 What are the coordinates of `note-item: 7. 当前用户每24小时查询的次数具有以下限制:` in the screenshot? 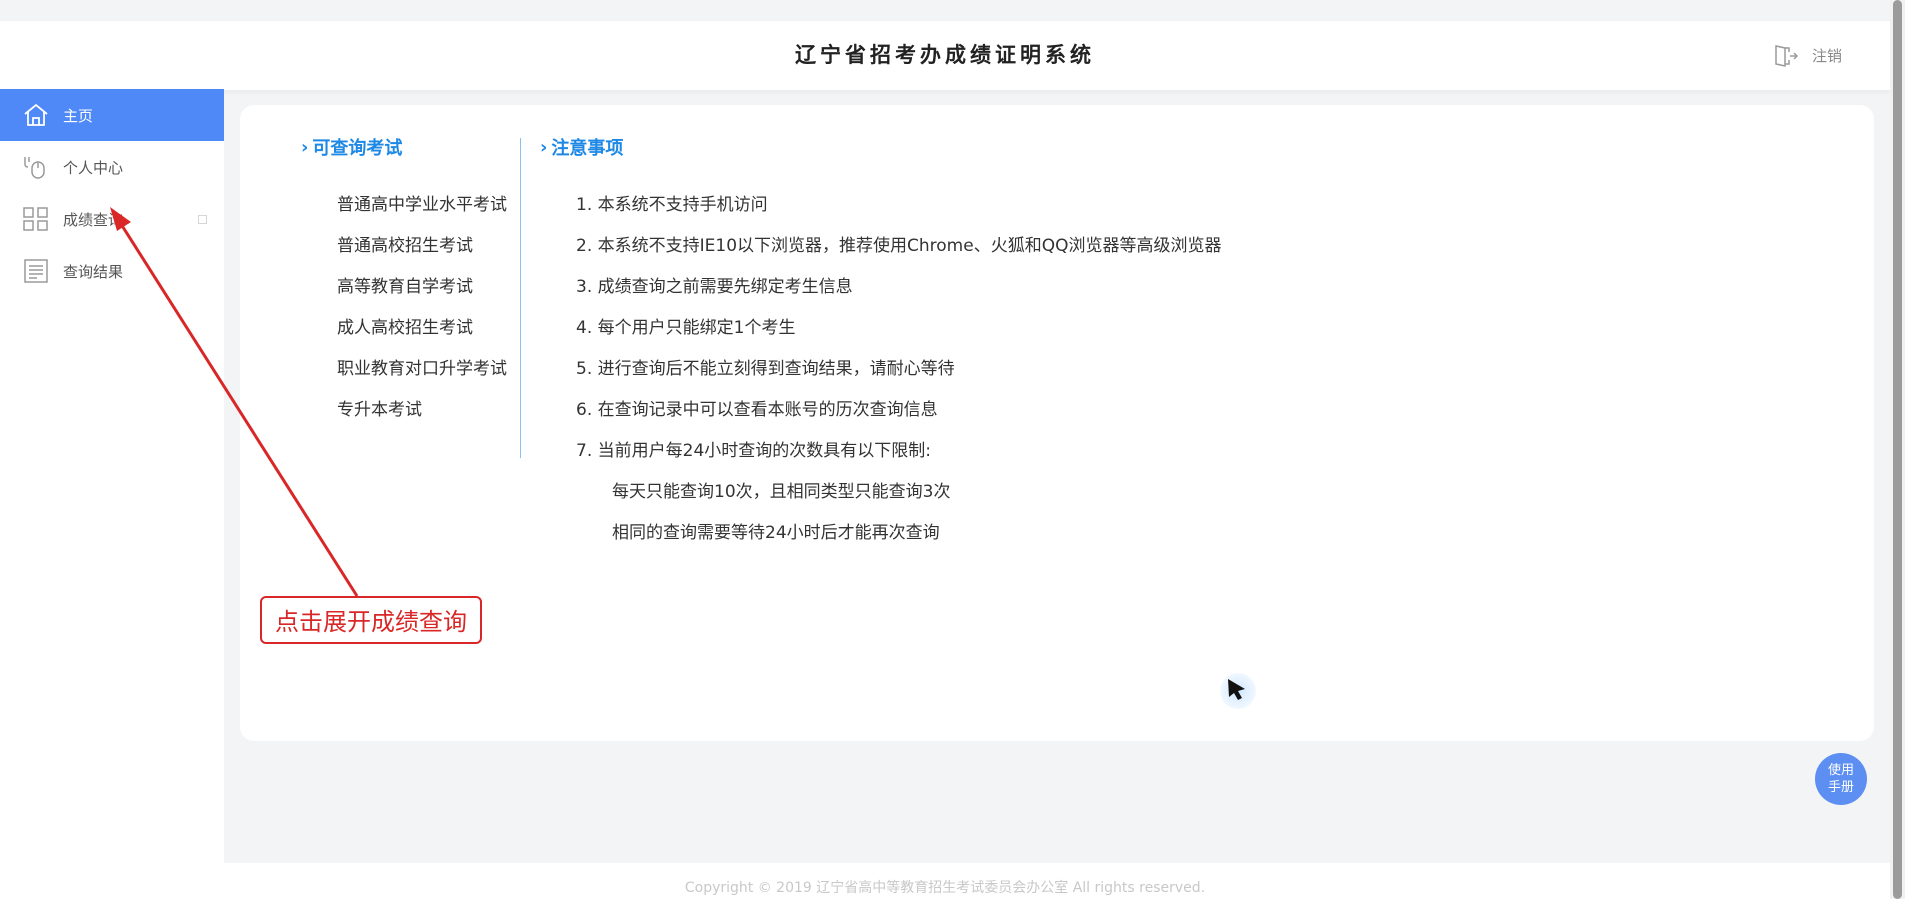 It's located at (753, 451).